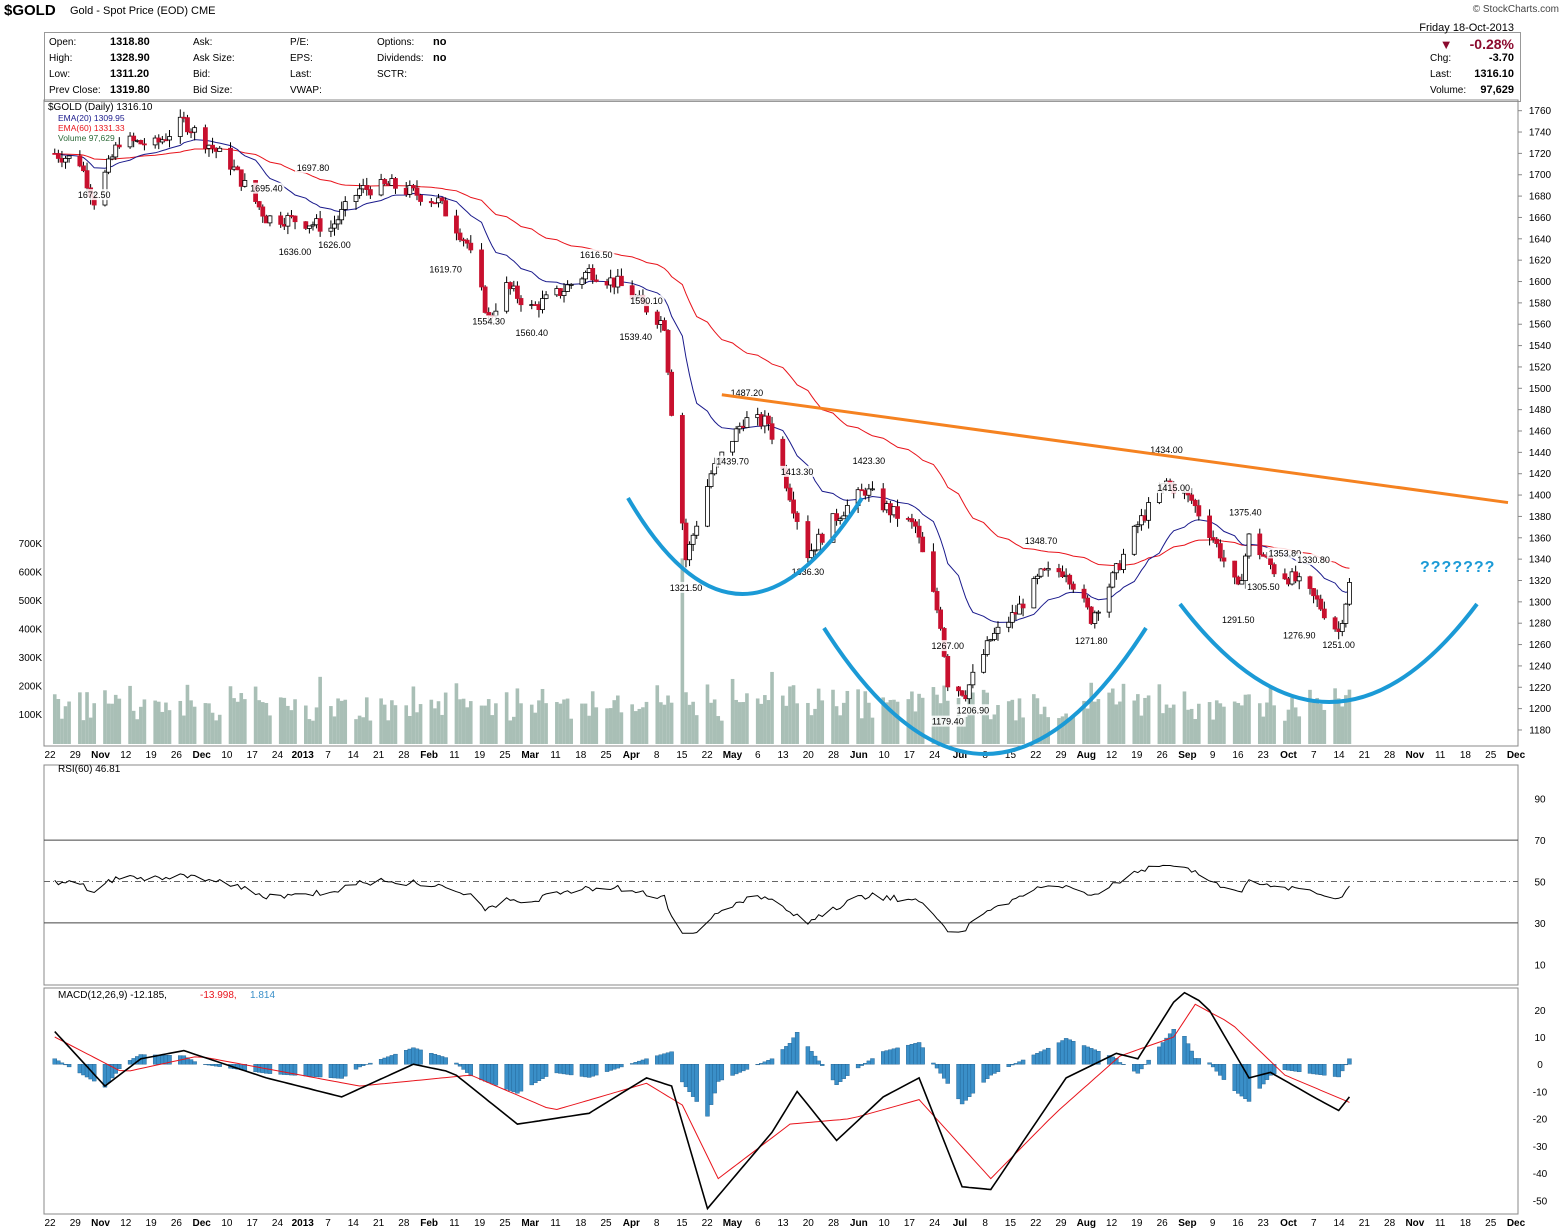 The height and width of the screenshot is (1230, 1565). I want to click on price-label-text: 1267.00, so click(947, 646).